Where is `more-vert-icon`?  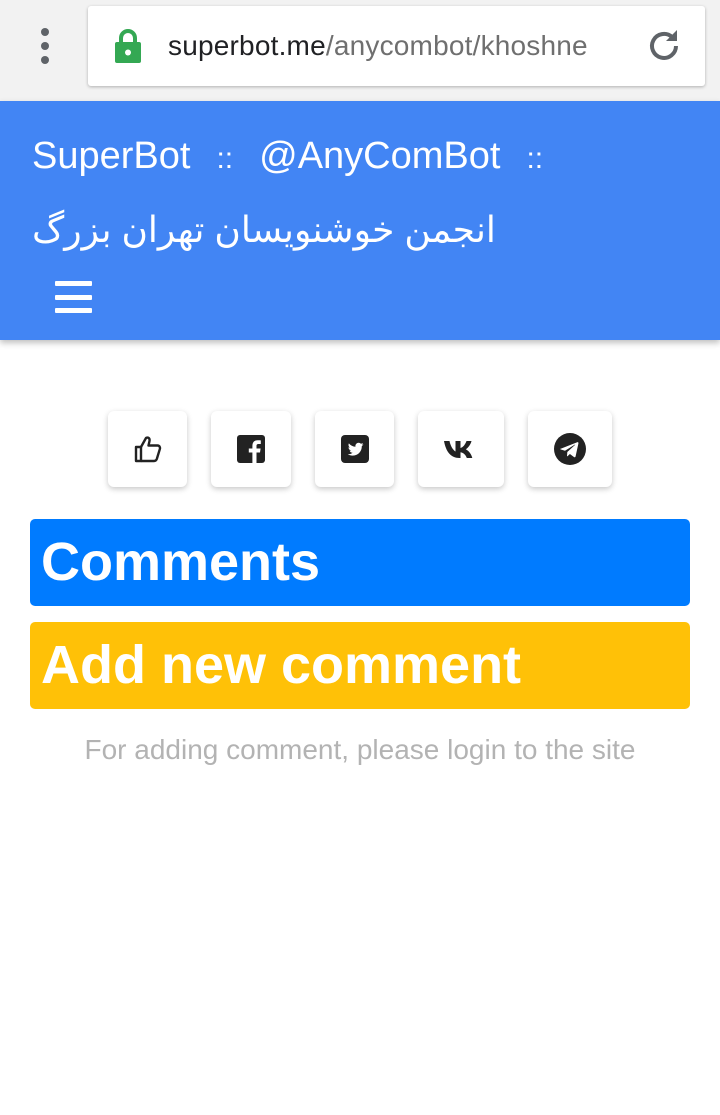 more-vert-icon is located at coordinates (45, 46).